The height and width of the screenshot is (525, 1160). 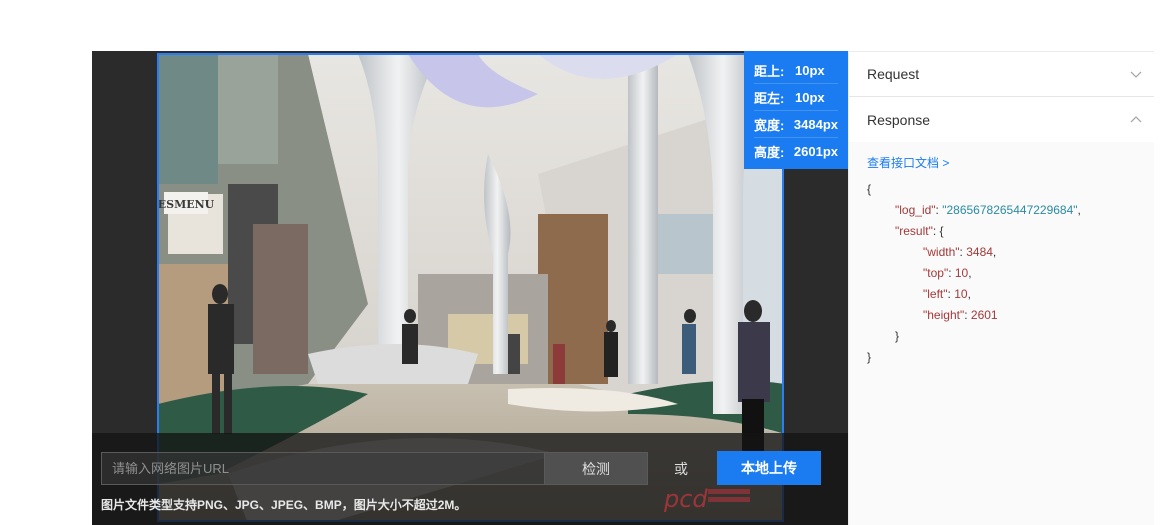 What do you see at coordinates (1010, 162) in the screenshot?
I see `api-doc-link: 查看接口文档 >` at bounding box center [1010, 162].